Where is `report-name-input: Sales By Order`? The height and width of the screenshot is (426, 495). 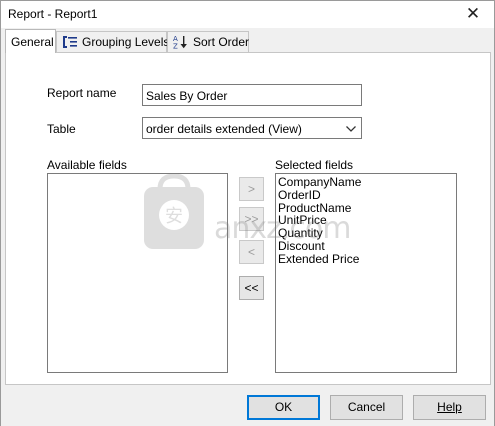
report-name-input: Sales By Order is located at coordinates (252, 95).